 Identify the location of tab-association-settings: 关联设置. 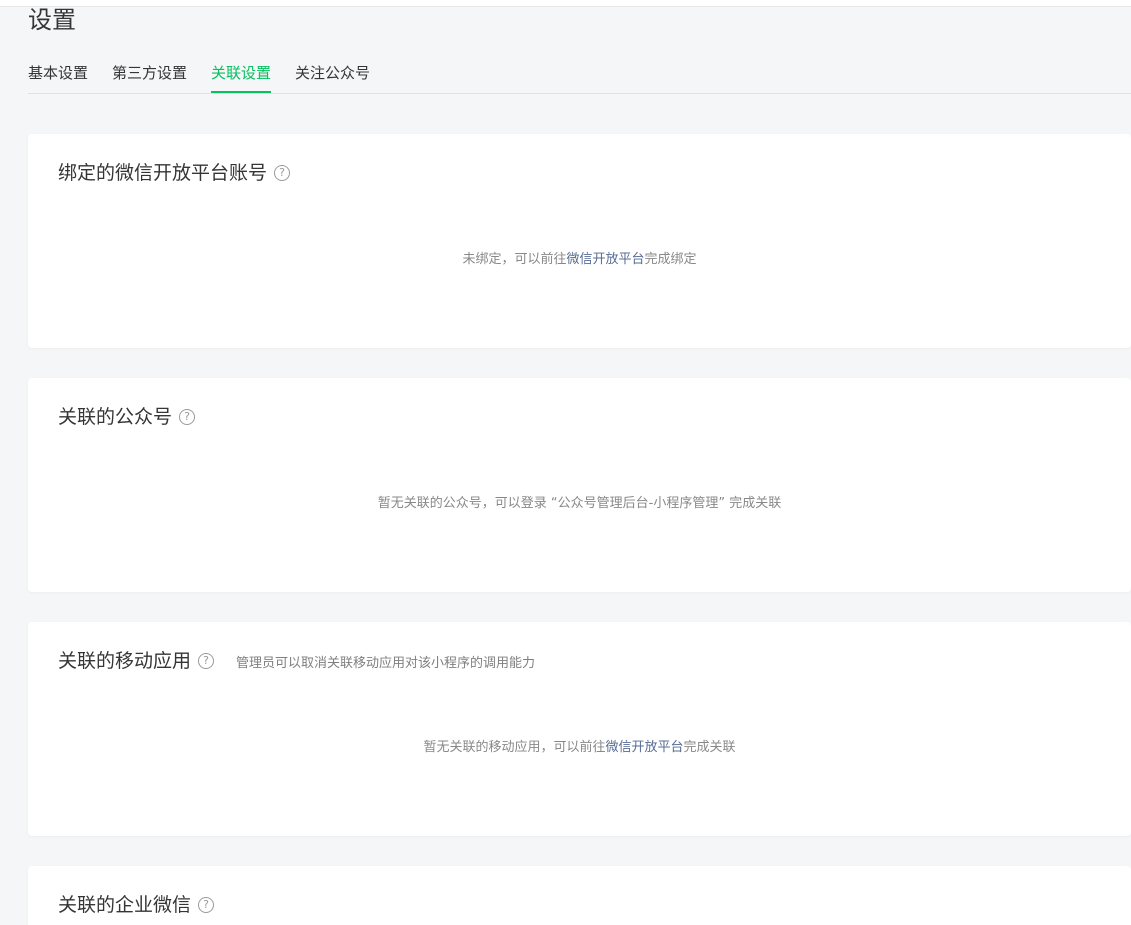
(241, 74).